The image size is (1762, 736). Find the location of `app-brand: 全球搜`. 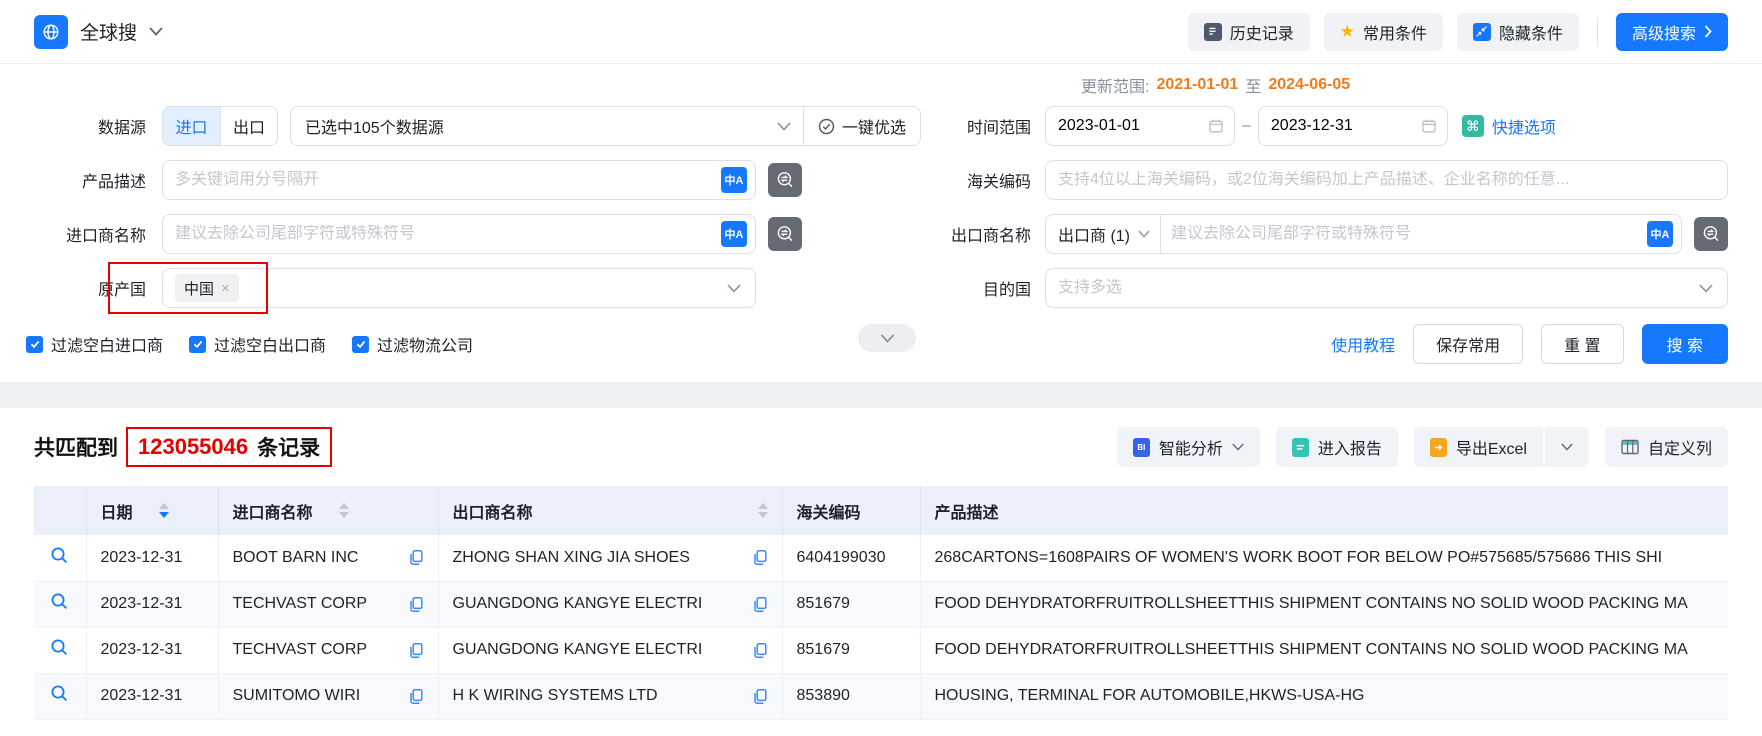

app-brand: 全球搜 is located at coordinates (98, 31).